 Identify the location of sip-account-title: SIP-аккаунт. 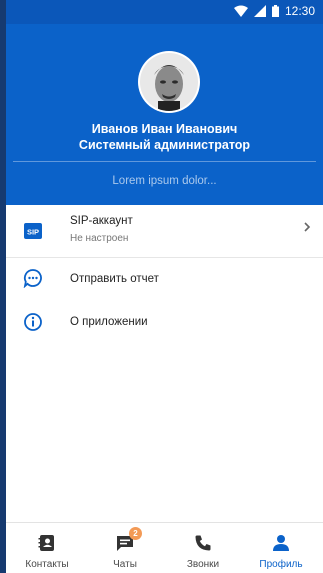
(101, 221).